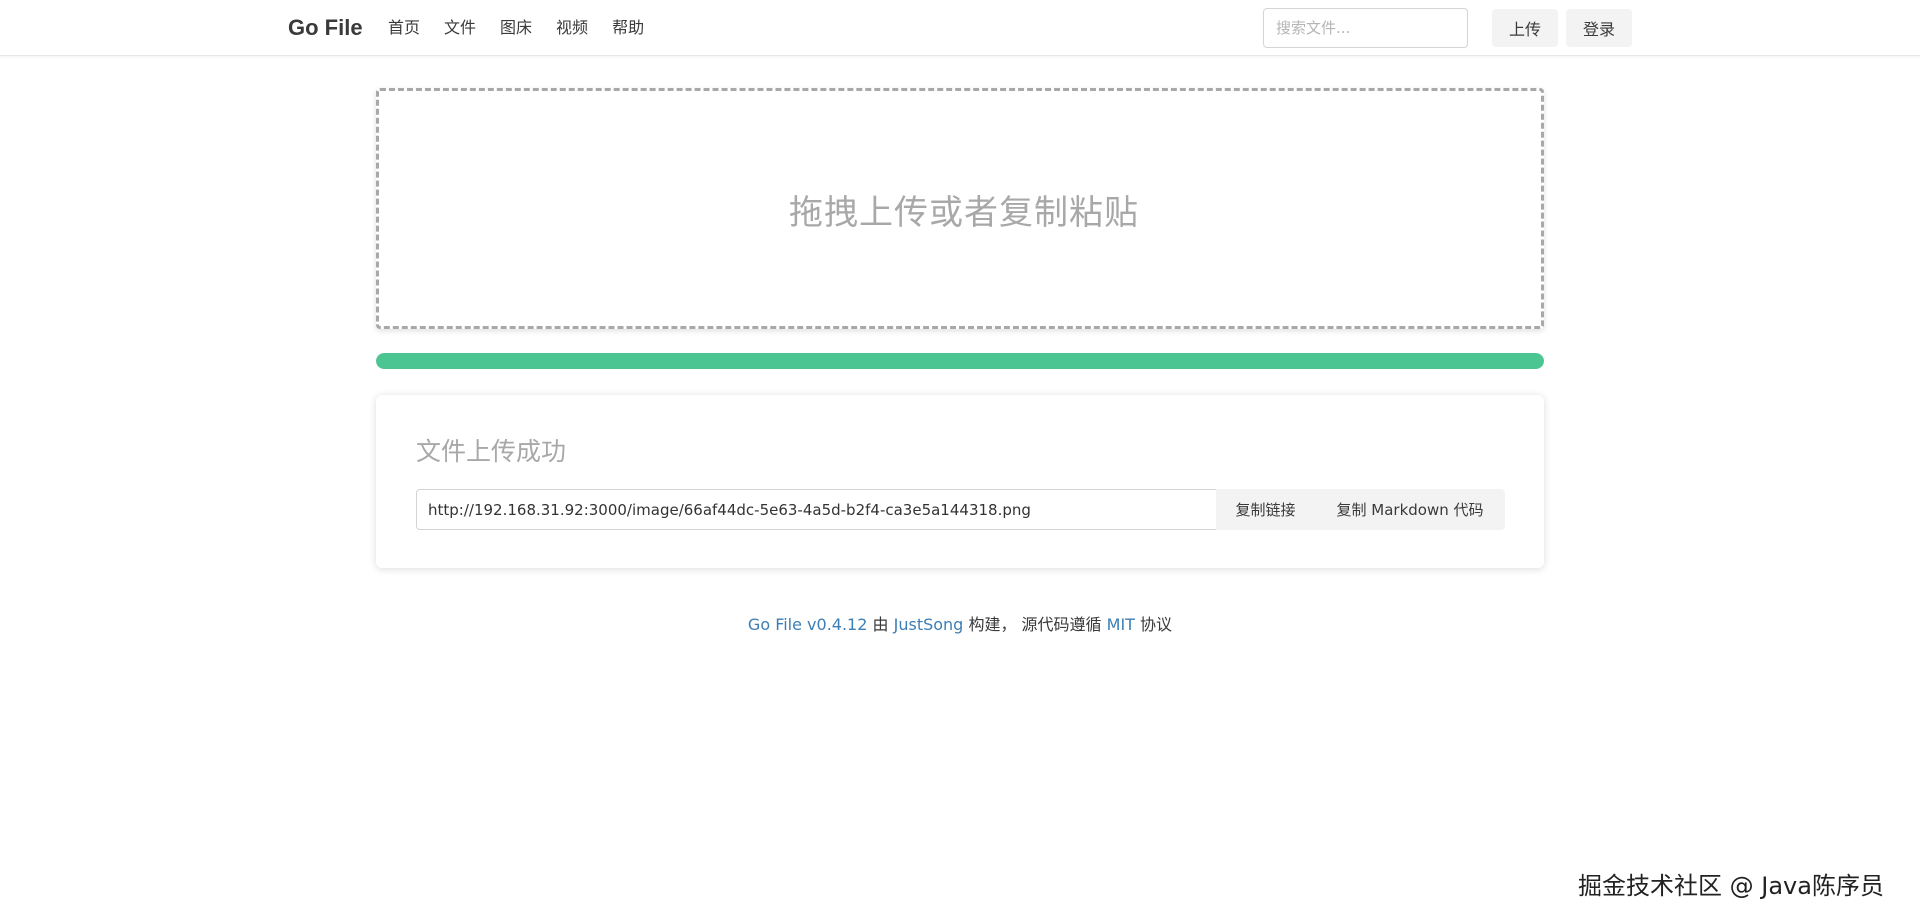 The image size is (1920, 919). Describe the element at coordinates (880, 624) in the screenshot. I see `footer-by-text: 由` at that location.